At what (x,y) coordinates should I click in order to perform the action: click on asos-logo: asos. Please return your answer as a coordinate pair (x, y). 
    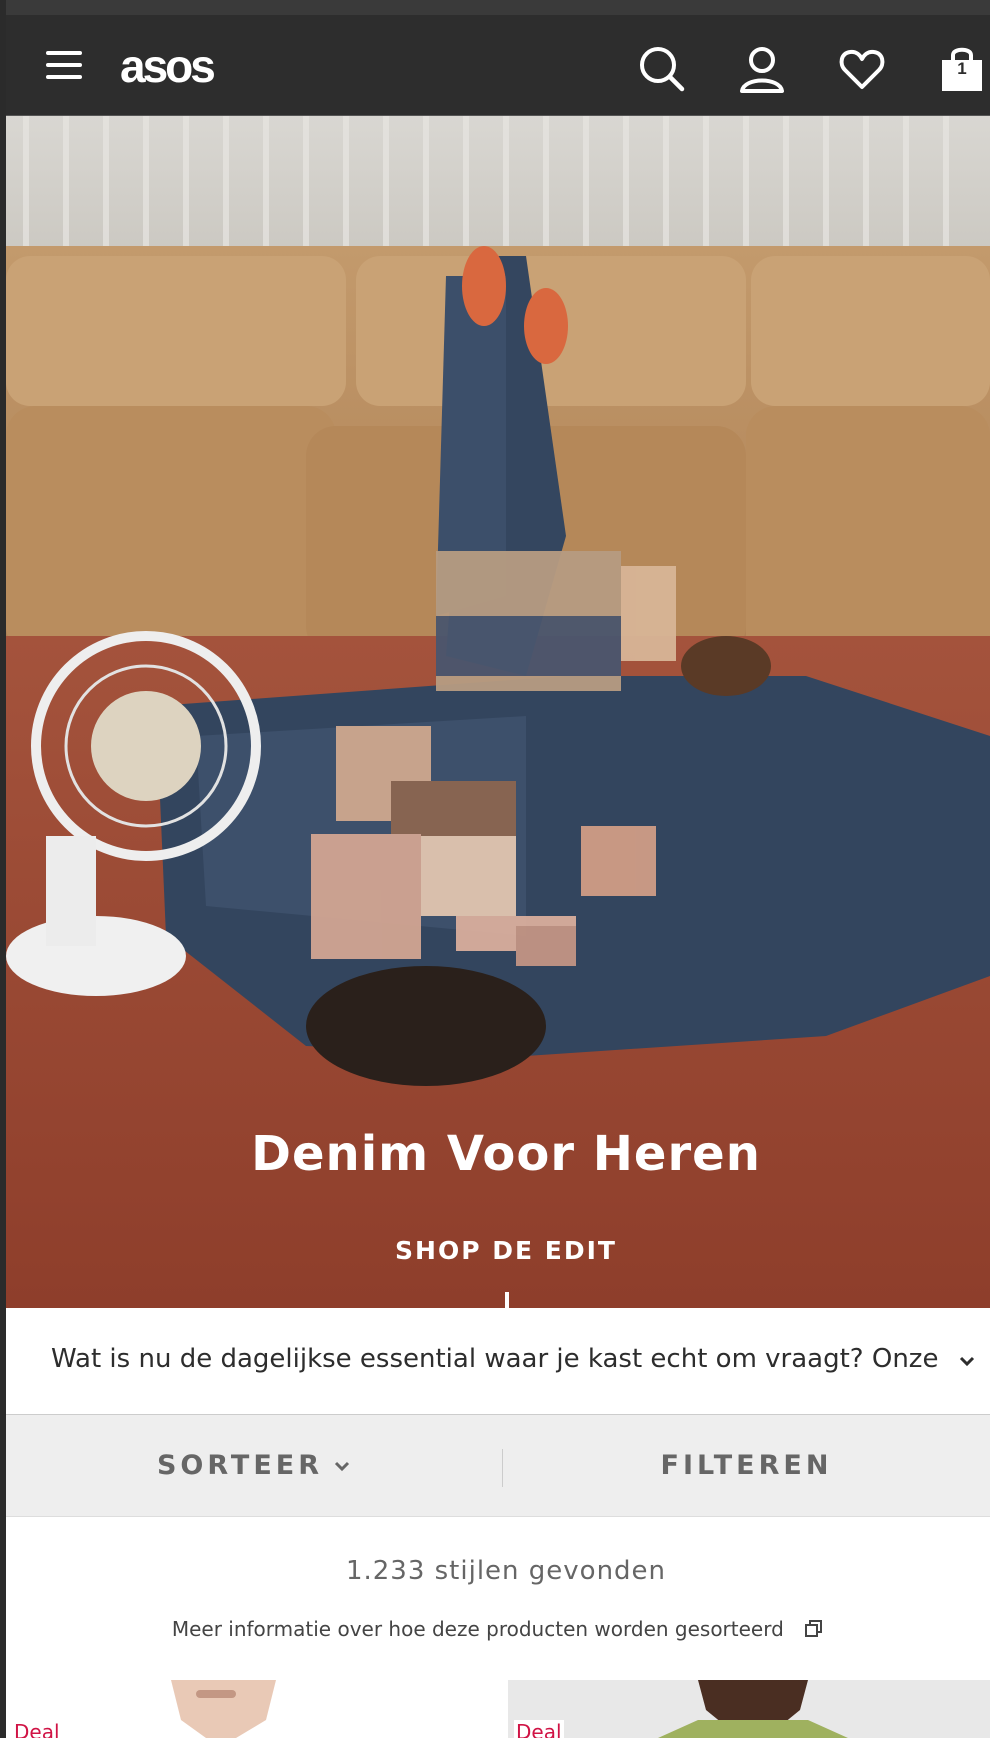
    Looking at the image, I should click on (168, 66).